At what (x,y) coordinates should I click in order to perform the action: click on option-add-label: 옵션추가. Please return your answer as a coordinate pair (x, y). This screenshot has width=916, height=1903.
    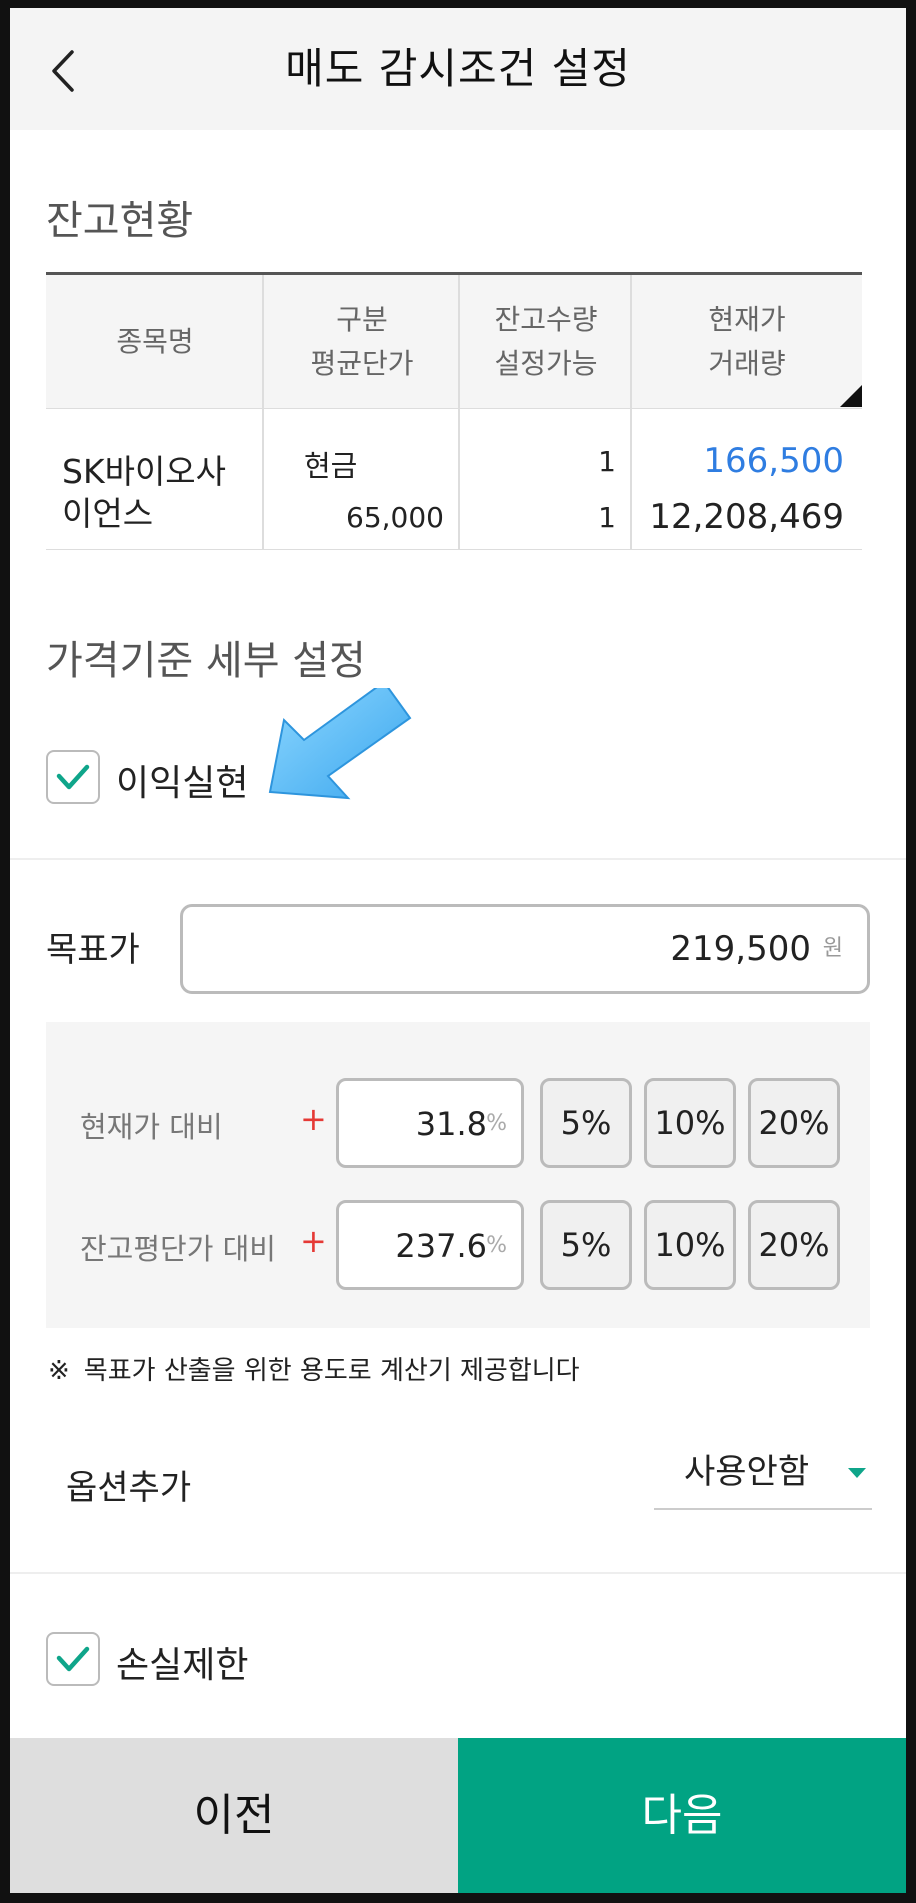
    Looking at the image, I should click on (129, 1488).